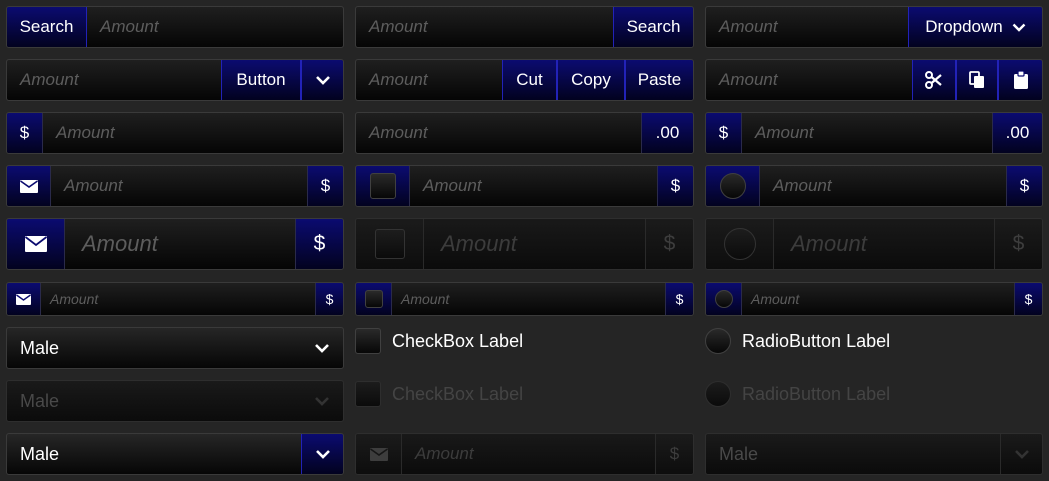 Image resolution: width=1049 pixels, height=481 pixels. I want to click on amount-dropdown-group: Amount Dropdown, so click(874, 27).